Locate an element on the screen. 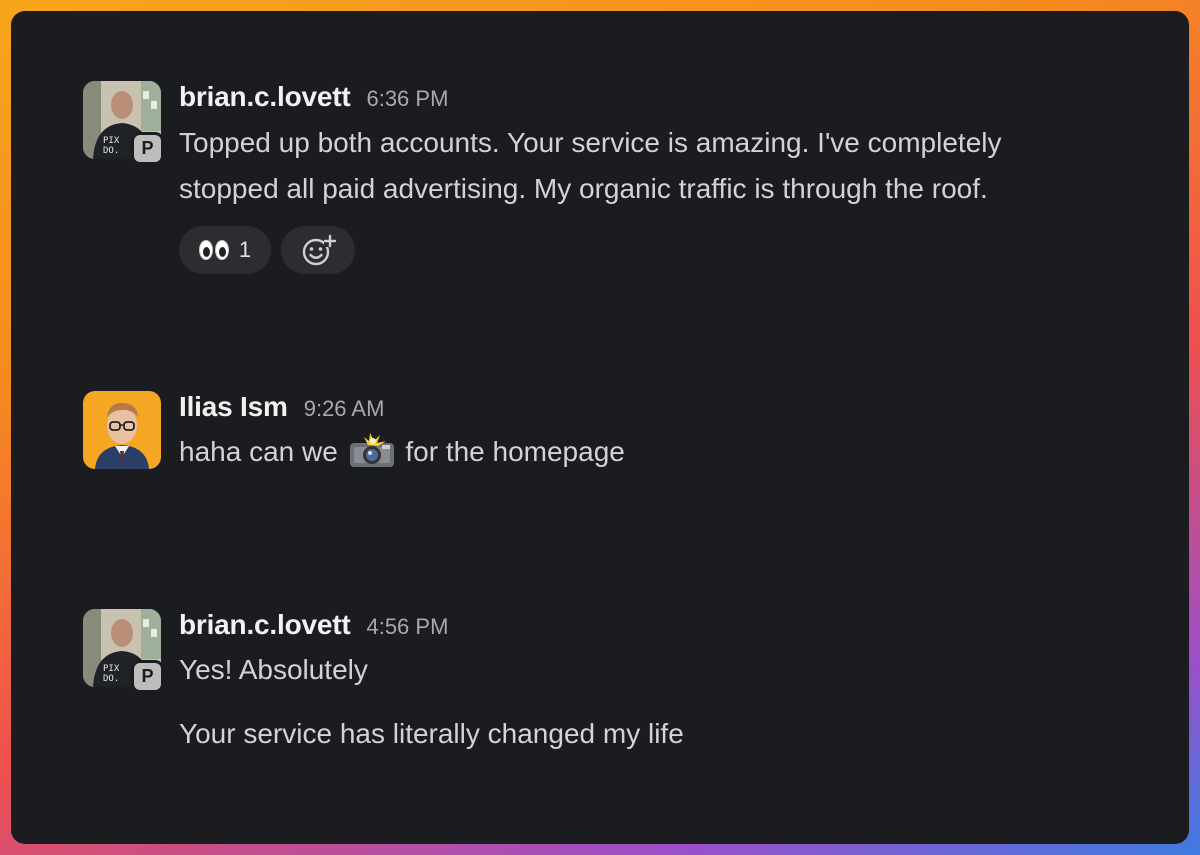  reaction-eyes: 1 is located at coordinates (225, 250).